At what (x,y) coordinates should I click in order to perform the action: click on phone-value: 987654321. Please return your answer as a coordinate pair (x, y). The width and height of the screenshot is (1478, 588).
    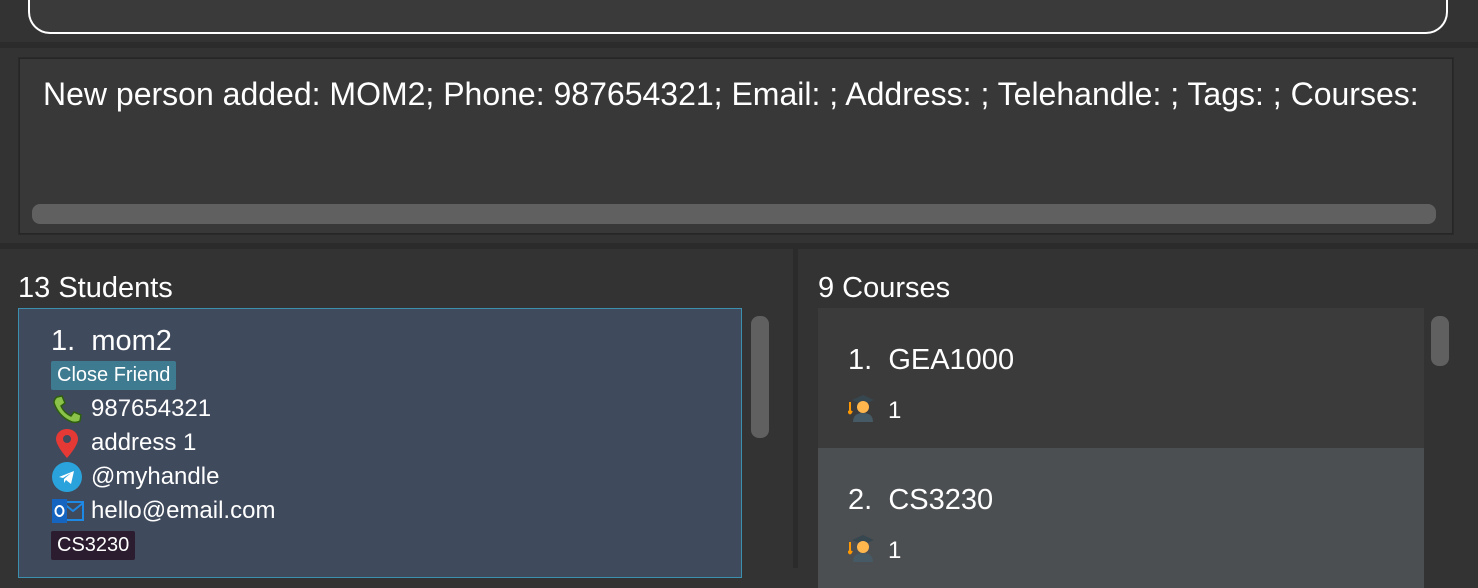
    Looking at the image, I should click on (151, 408).